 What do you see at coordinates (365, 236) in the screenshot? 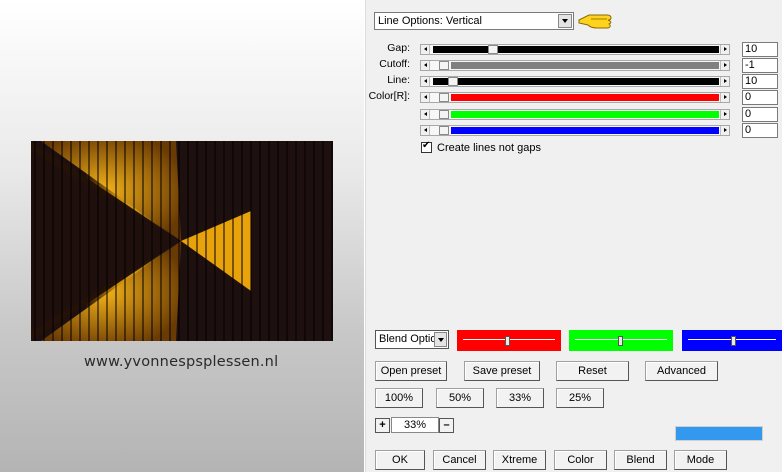
I see `panel-divider` at bounding box center [365, 236].